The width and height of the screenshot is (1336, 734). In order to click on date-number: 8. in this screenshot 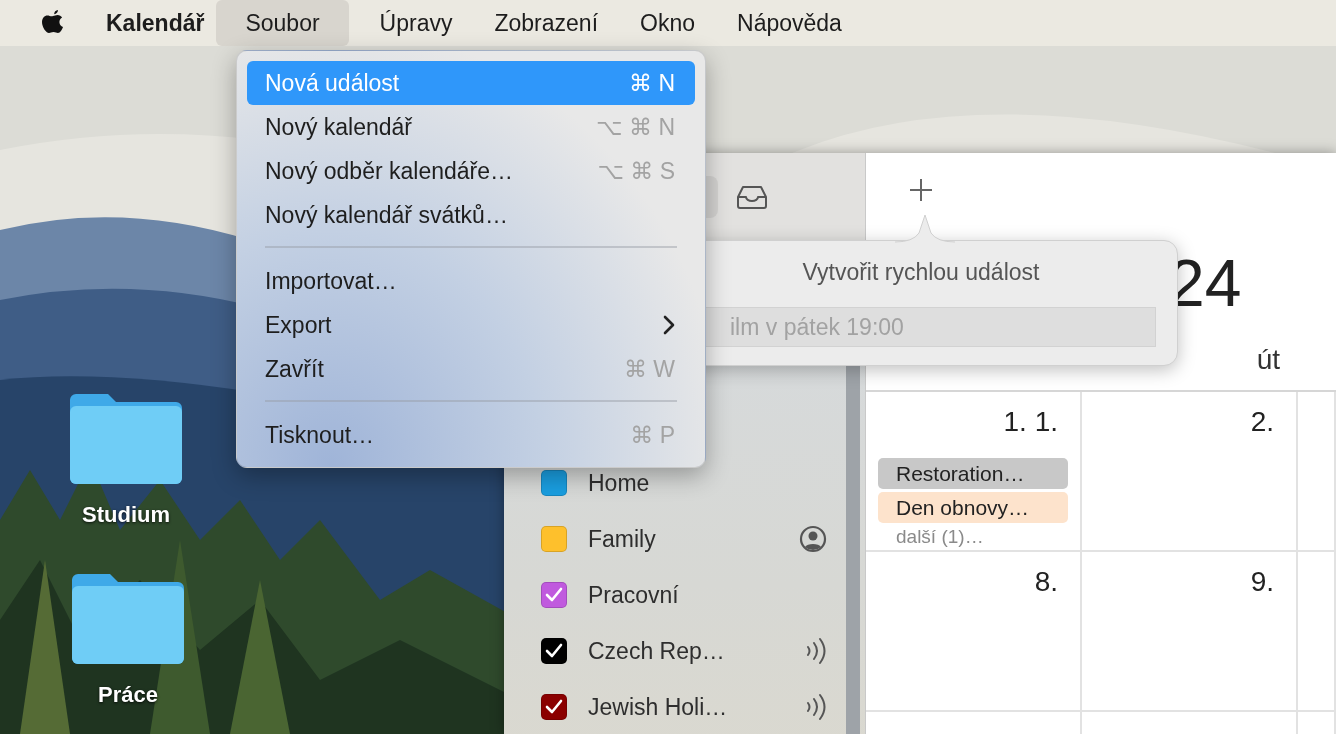, I will do `click(1046, 582)`.